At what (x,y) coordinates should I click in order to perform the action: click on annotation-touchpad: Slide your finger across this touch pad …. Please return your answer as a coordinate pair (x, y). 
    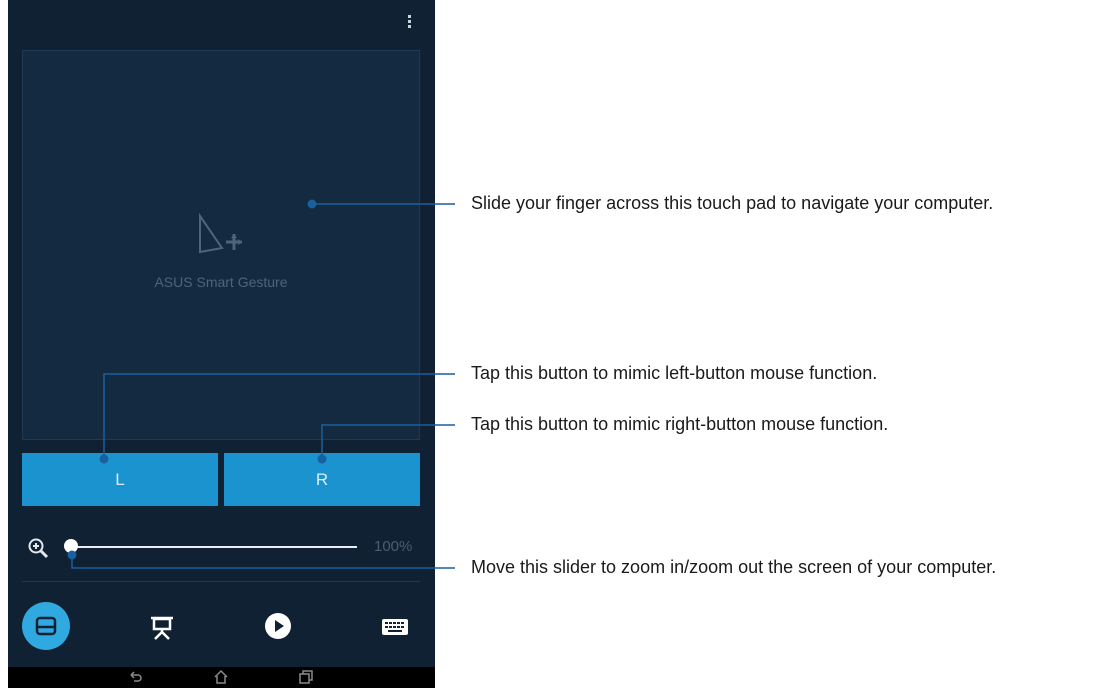
    Looking at the image, I should click on (732, 203).